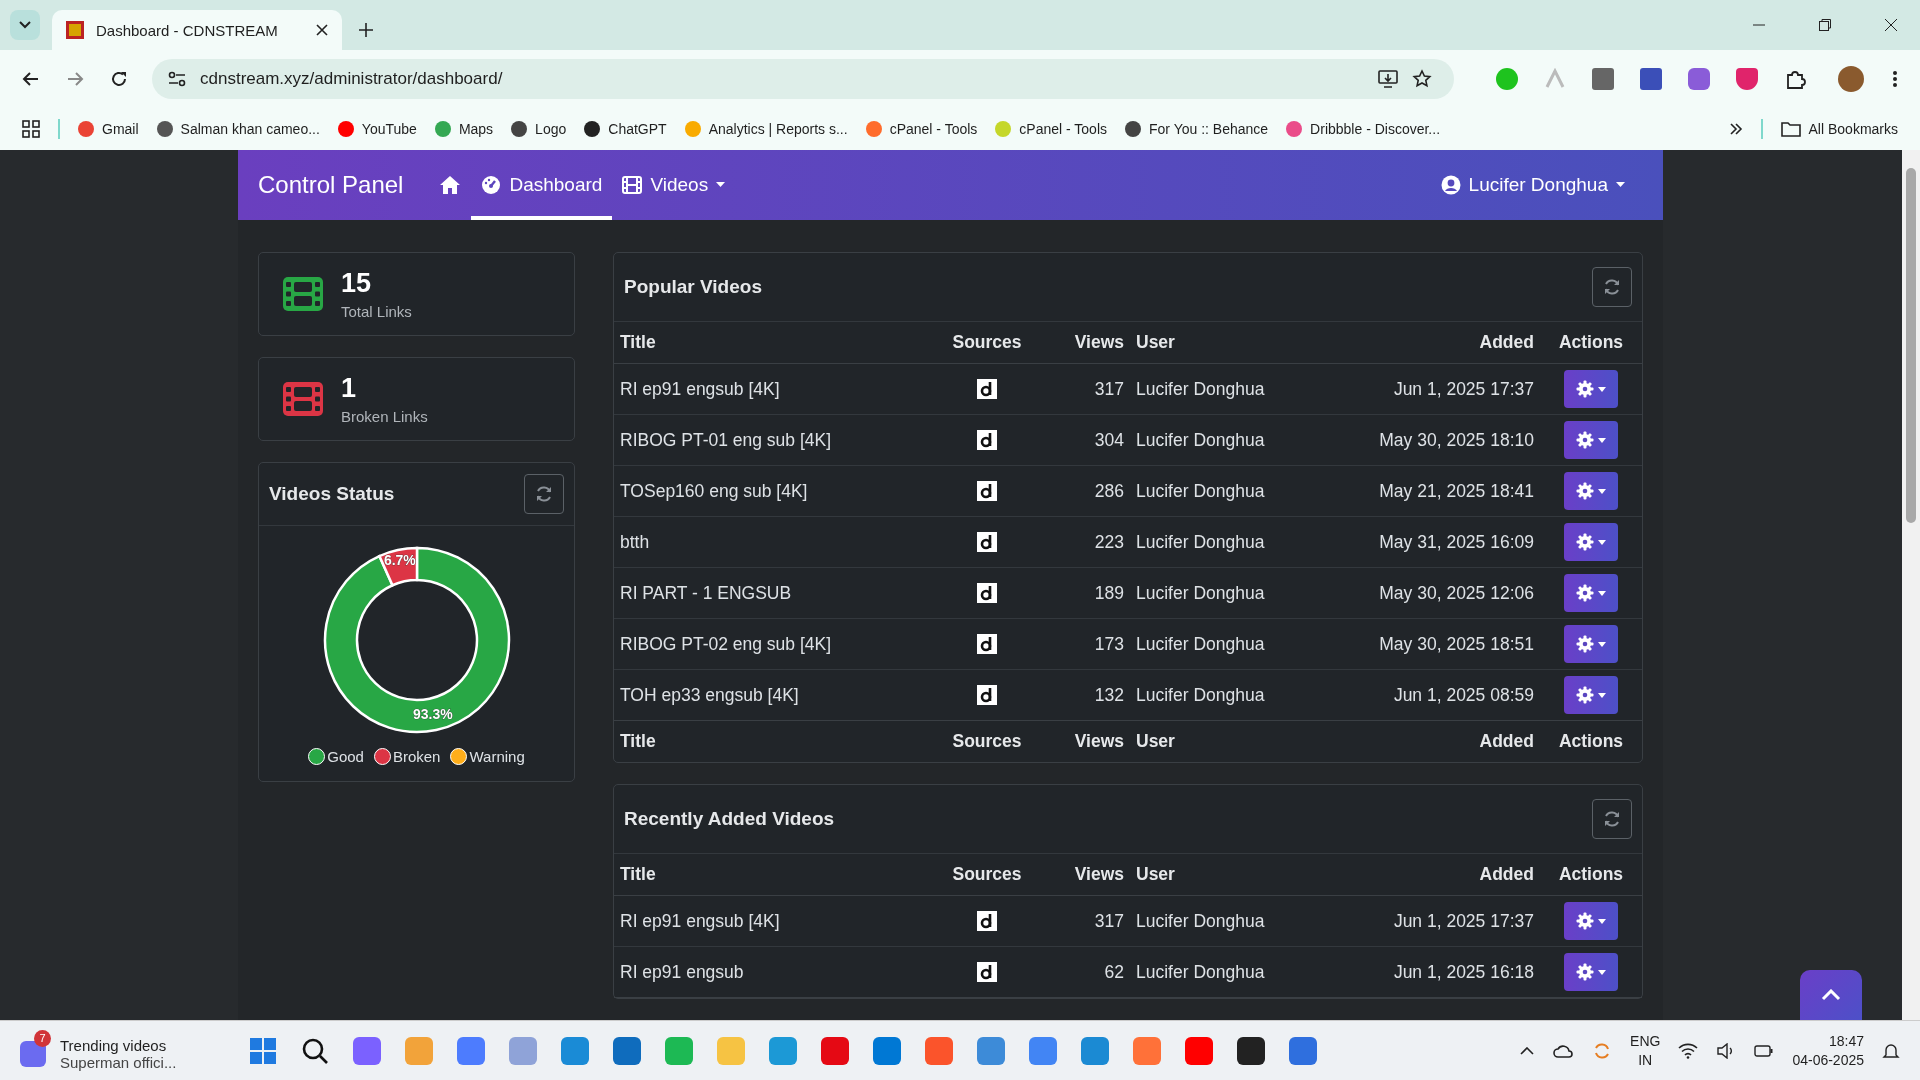 This screenshot has width=1920, height=1080. I want to click on cloud-icon, so click(1563, 1050).